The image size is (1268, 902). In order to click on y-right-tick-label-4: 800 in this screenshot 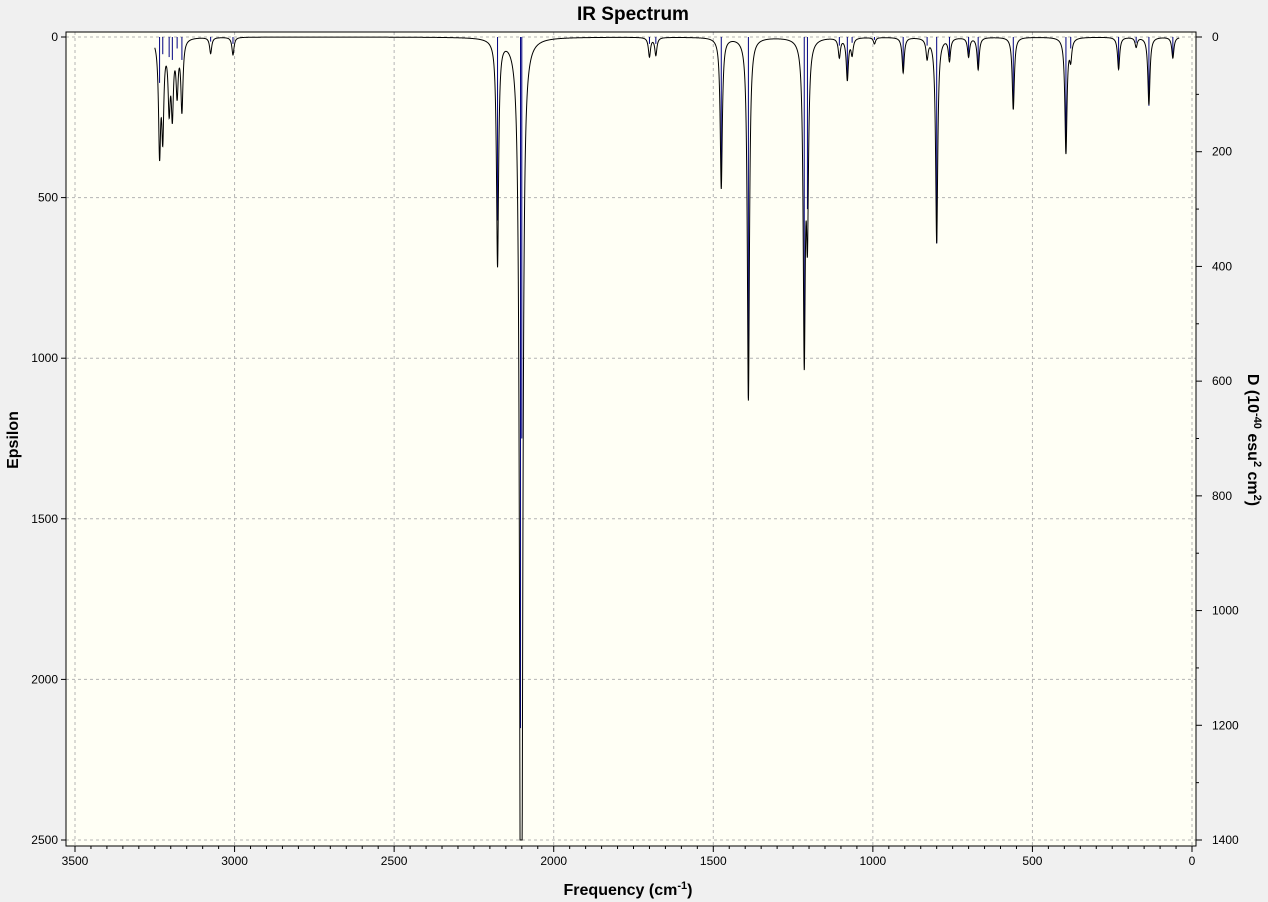, I will do `click(1222, 496)`.